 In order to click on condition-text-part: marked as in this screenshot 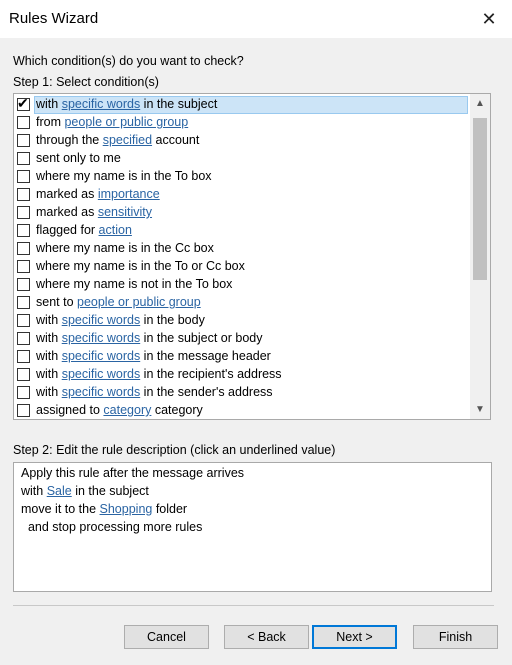, I will do `click(67, 212)`.